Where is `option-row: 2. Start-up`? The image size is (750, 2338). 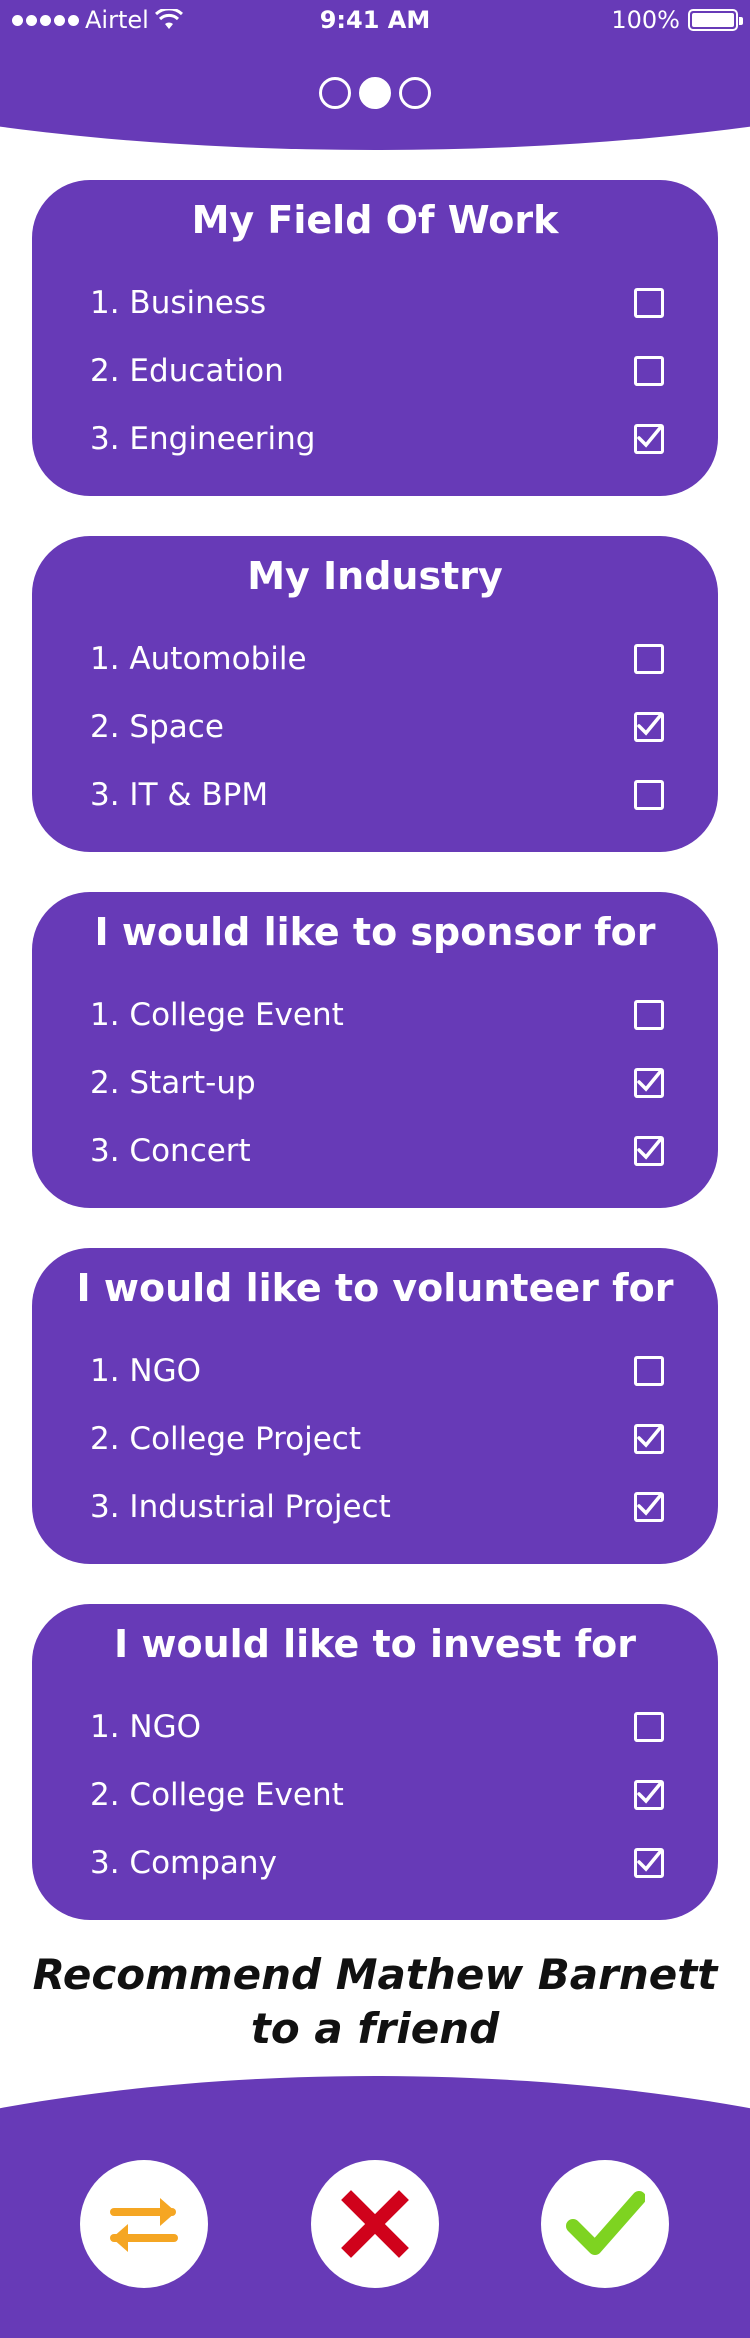
option-row: 2. Start-up is located at coordinates (380, 1083).